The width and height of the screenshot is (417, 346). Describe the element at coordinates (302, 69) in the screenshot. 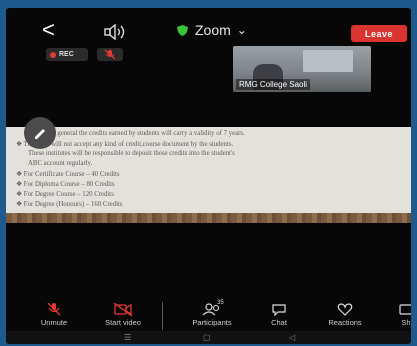

I see `participant-video-thumbnail: RMG College Saoli` at that location.